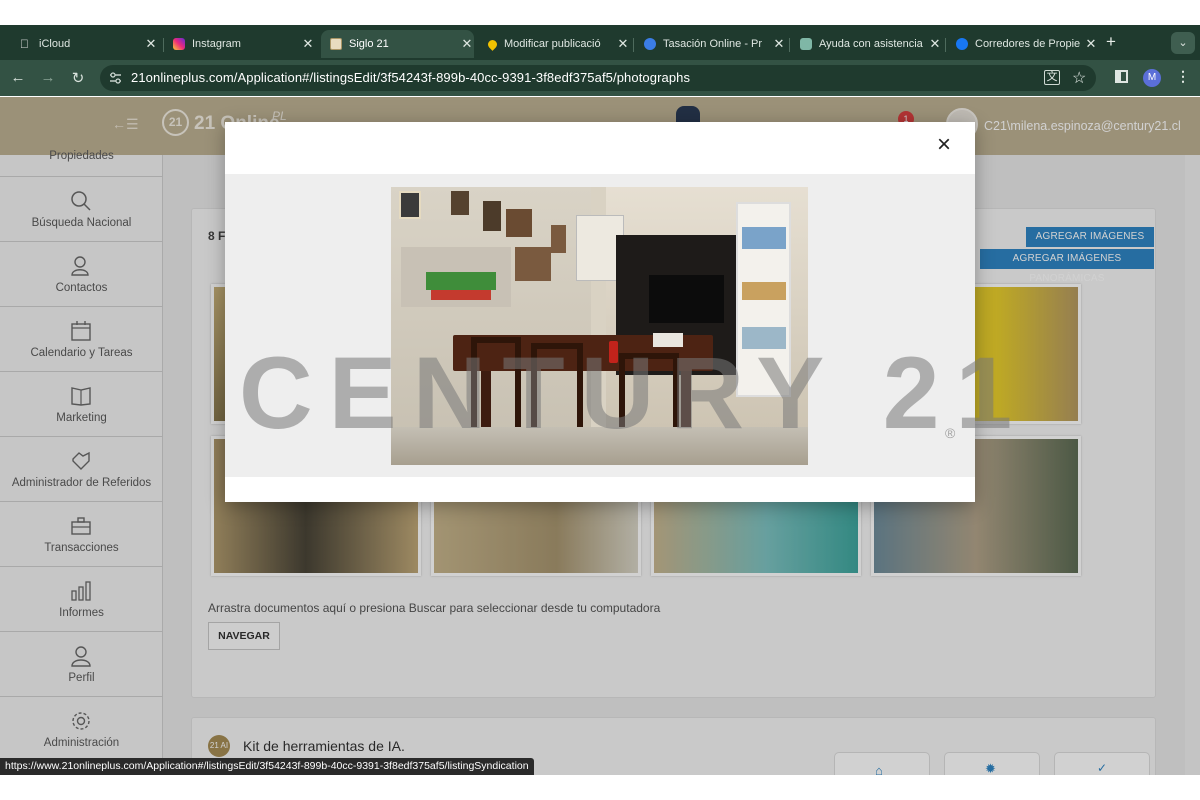 This screenshot has height=800, width=1200. I want to click on map-pin-icon, so click(492, 44).